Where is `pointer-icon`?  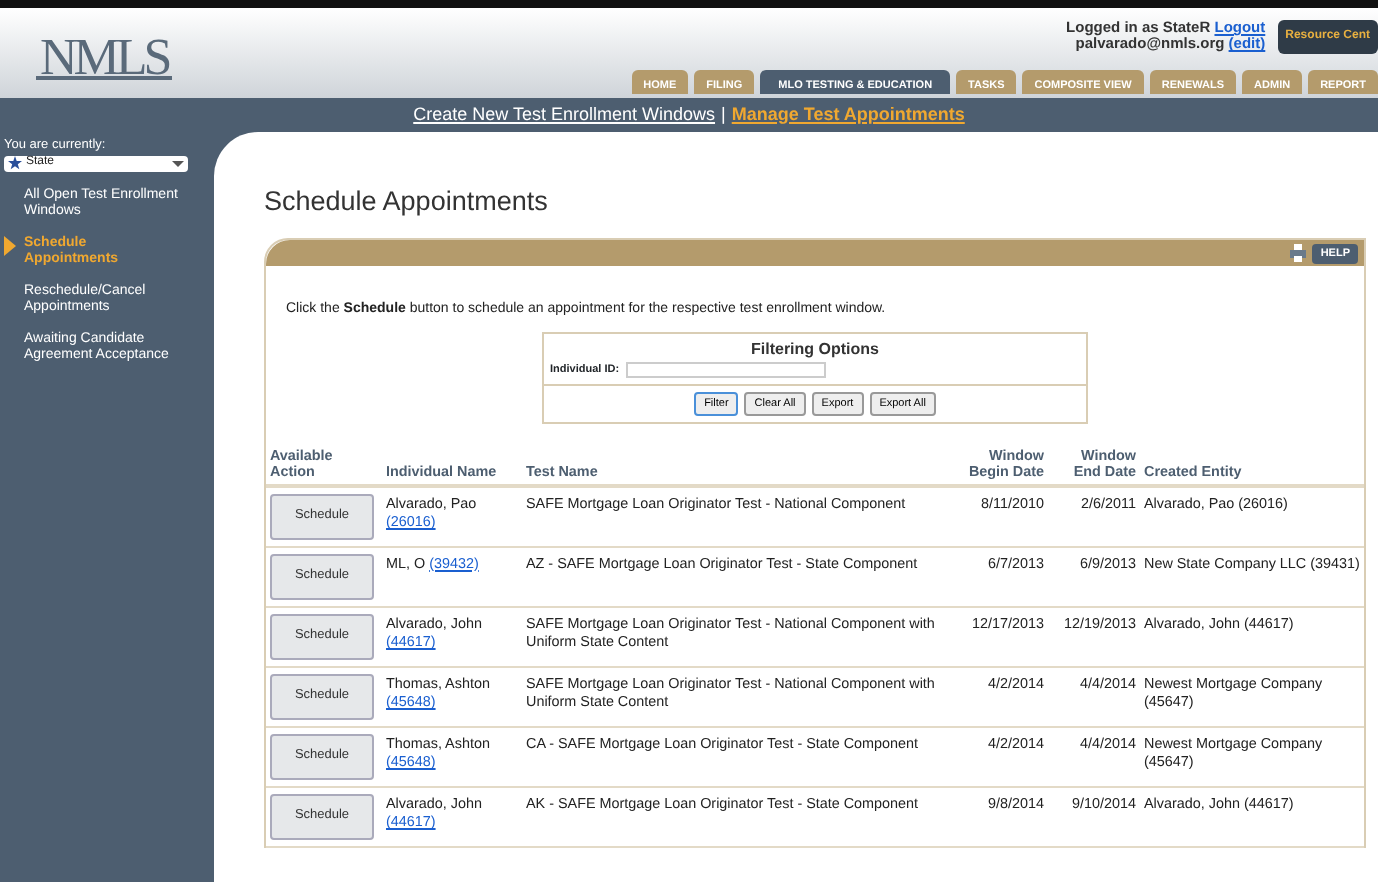 pointer-icon is located at coordinates (10, 245).